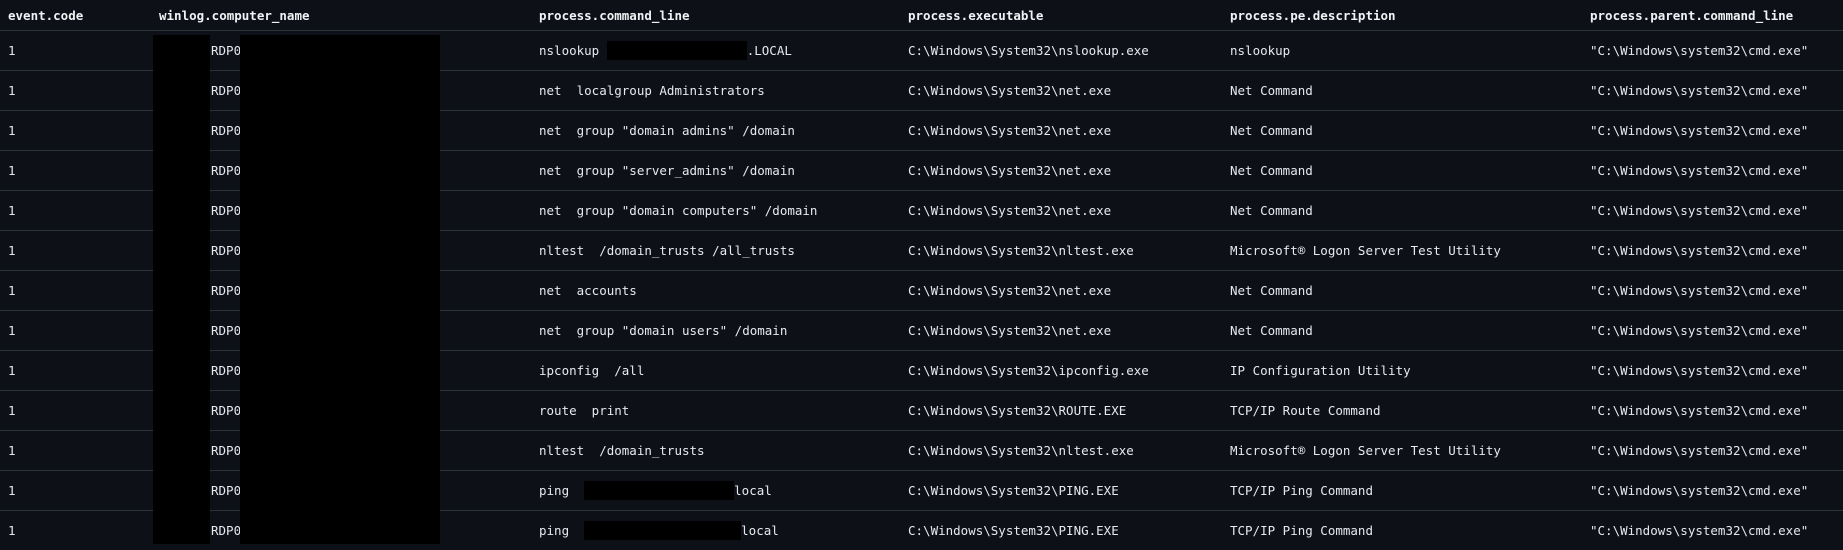 Image resolution: width=1843 pixels, height=550 pixels. What do you see at coordinates (1028, 370) in the screenshot?
I see `executable-cell: C:\Windows\System32\ipconfig.exe` at bounding box center [1028, 370].